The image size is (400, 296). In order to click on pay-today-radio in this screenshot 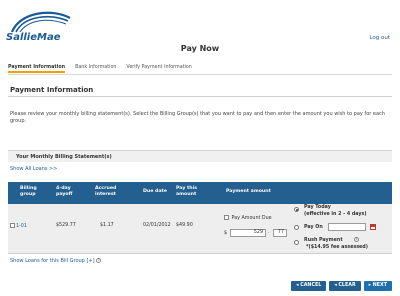, I will do `click(296, 209)`.